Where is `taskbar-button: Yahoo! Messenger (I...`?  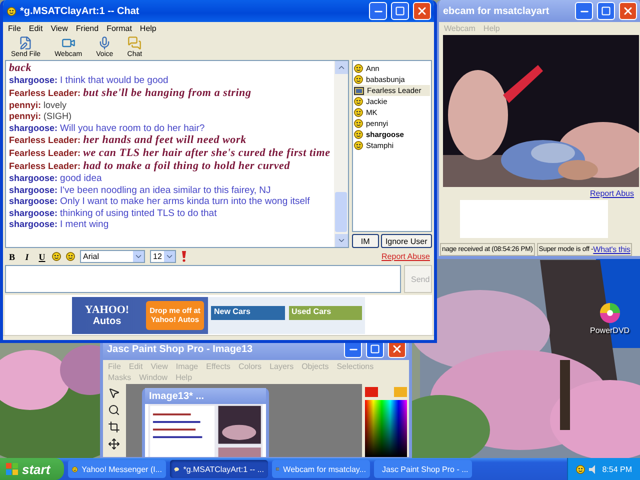
taskbar-button: Yahoo! Messenger (I... is located at coordinates (117, 469).